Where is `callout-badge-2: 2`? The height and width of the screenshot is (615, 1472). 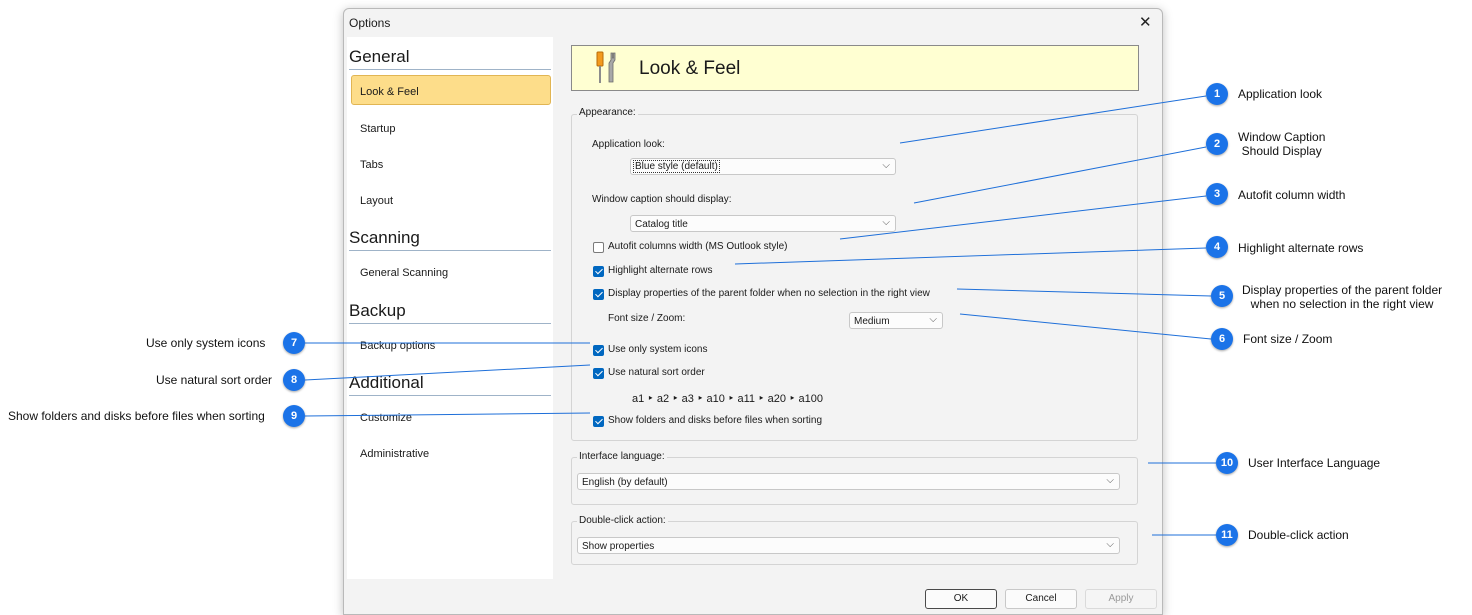 callout-badge-2: 2 is located at coordinates (1217, 144).